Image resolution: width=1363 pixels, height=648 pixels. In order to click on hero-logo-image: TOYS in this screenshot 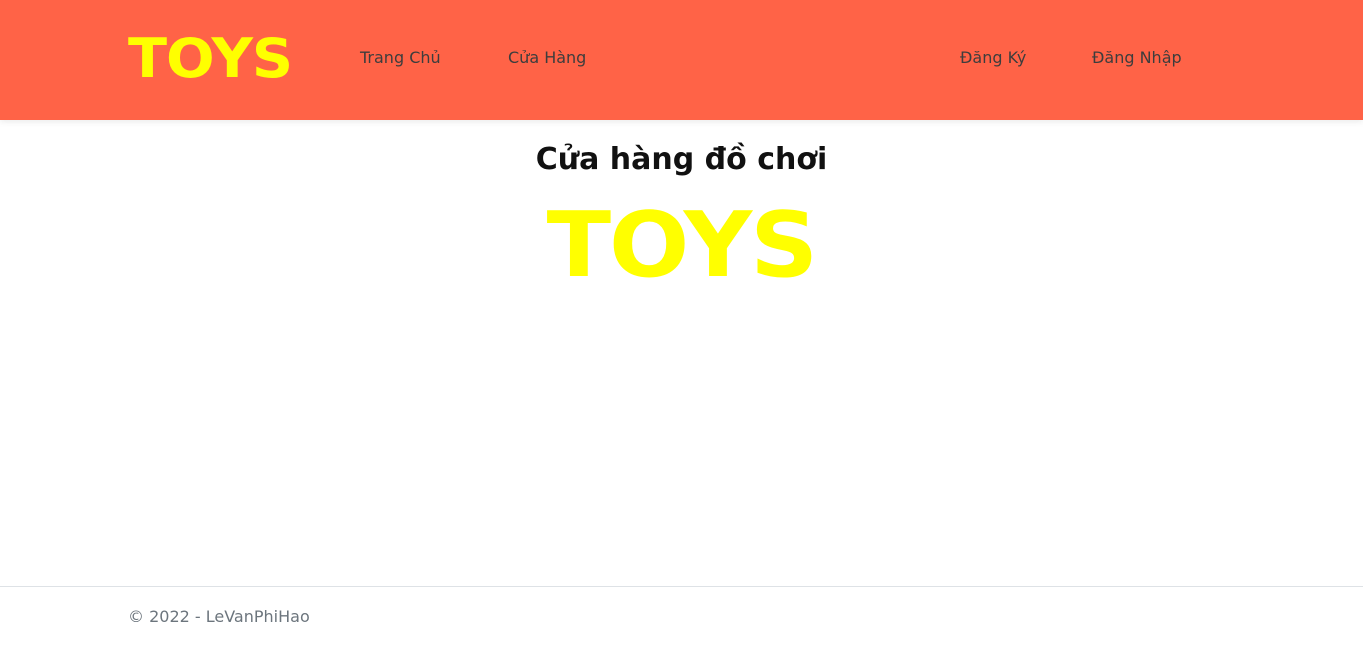, I will do `click(681, 246)`.